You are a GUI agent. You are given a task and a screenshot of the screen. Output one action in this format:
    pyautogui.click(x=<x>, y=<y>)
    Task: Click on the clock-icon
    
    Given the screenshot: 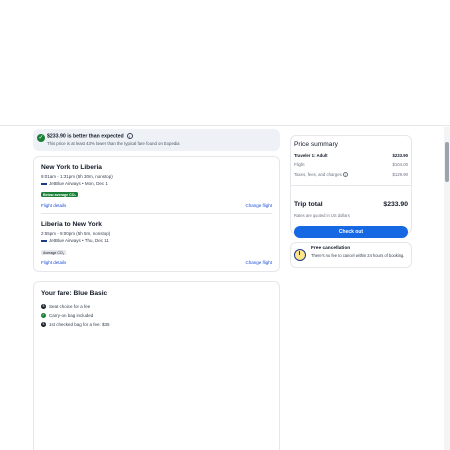 What is the action you would take?
    pyautogui.click(x=300, y=255)
    